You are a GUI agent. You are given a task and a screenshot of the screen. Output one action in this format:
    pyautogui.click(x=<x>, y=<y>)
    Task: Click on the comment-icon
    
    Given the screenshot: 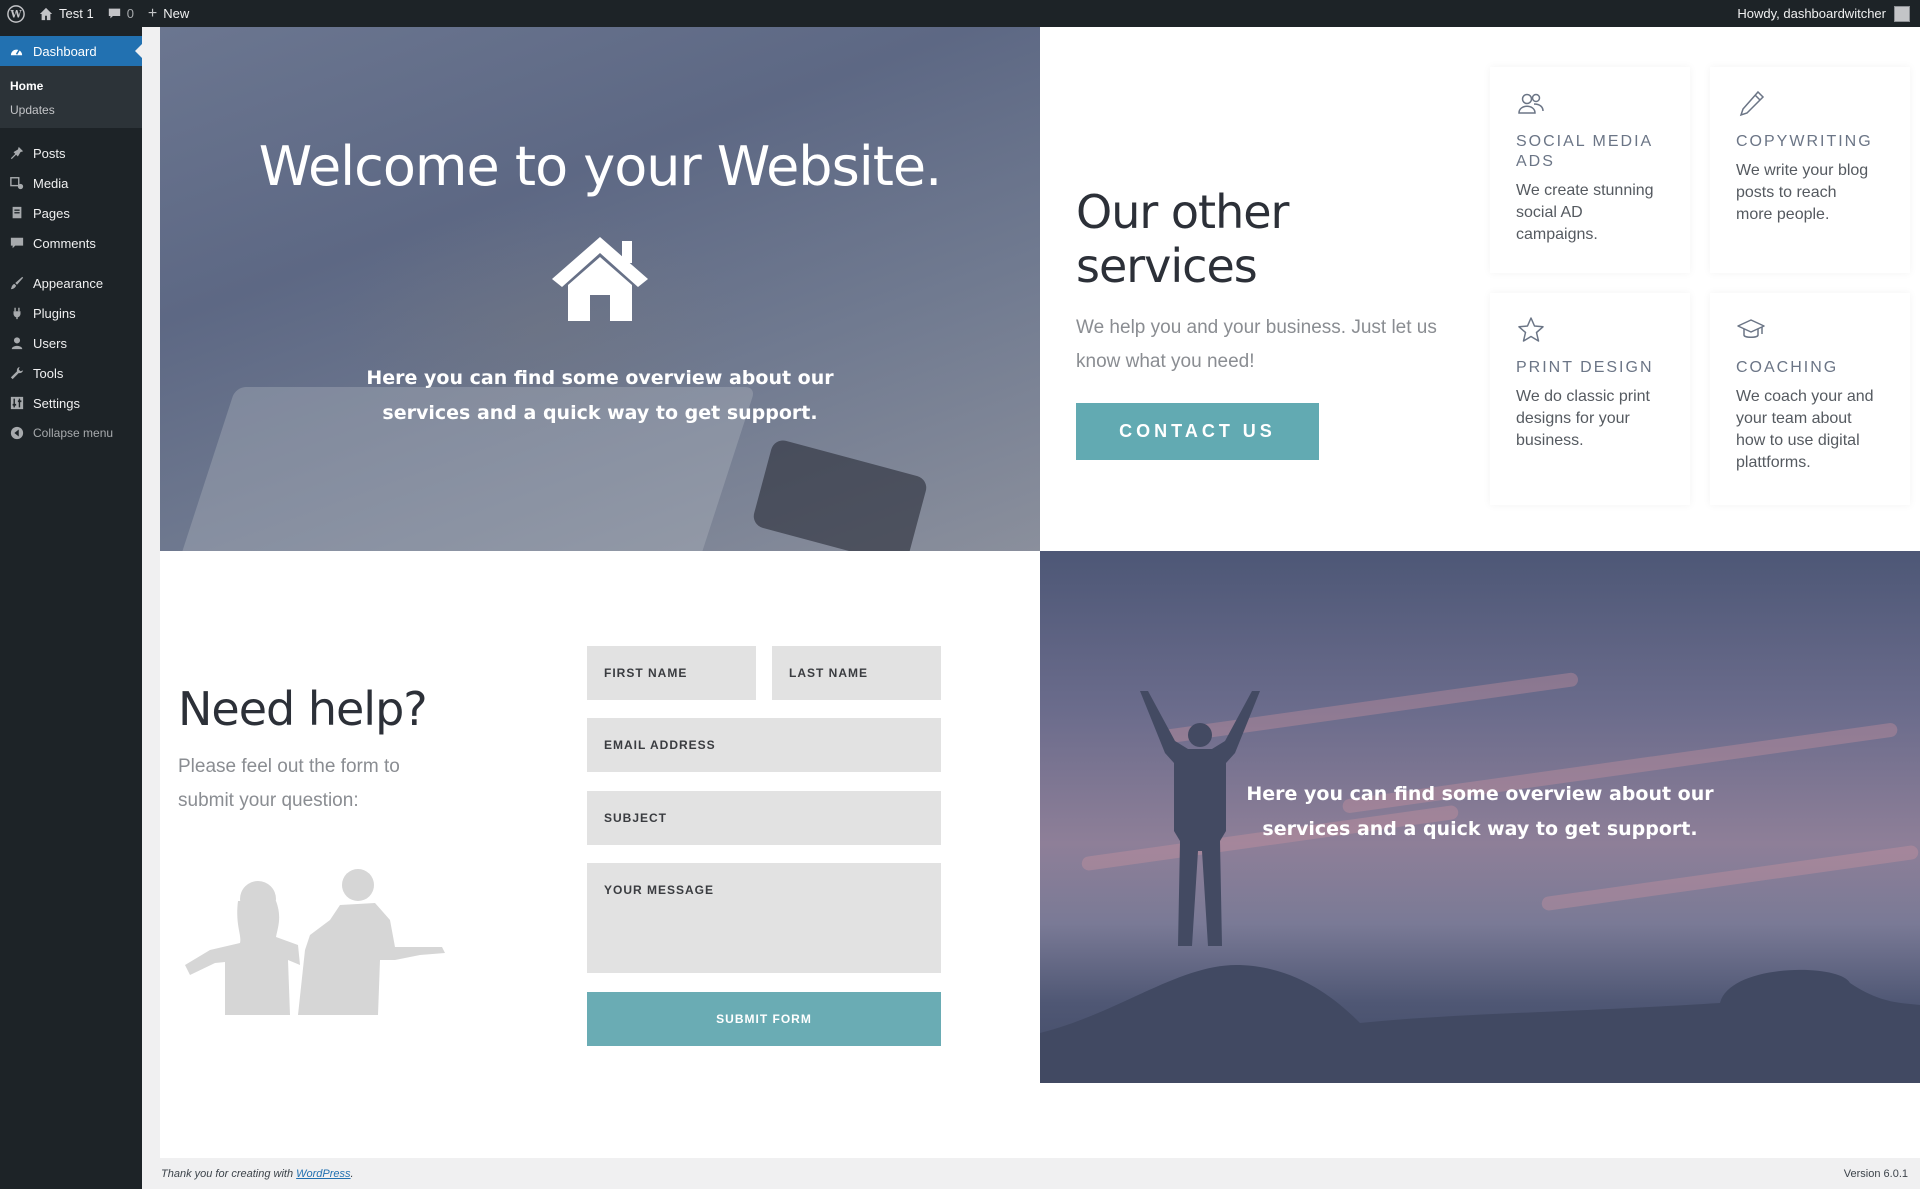 What is the action you would take?
    pyautogui.click(x=114, y=13)
    